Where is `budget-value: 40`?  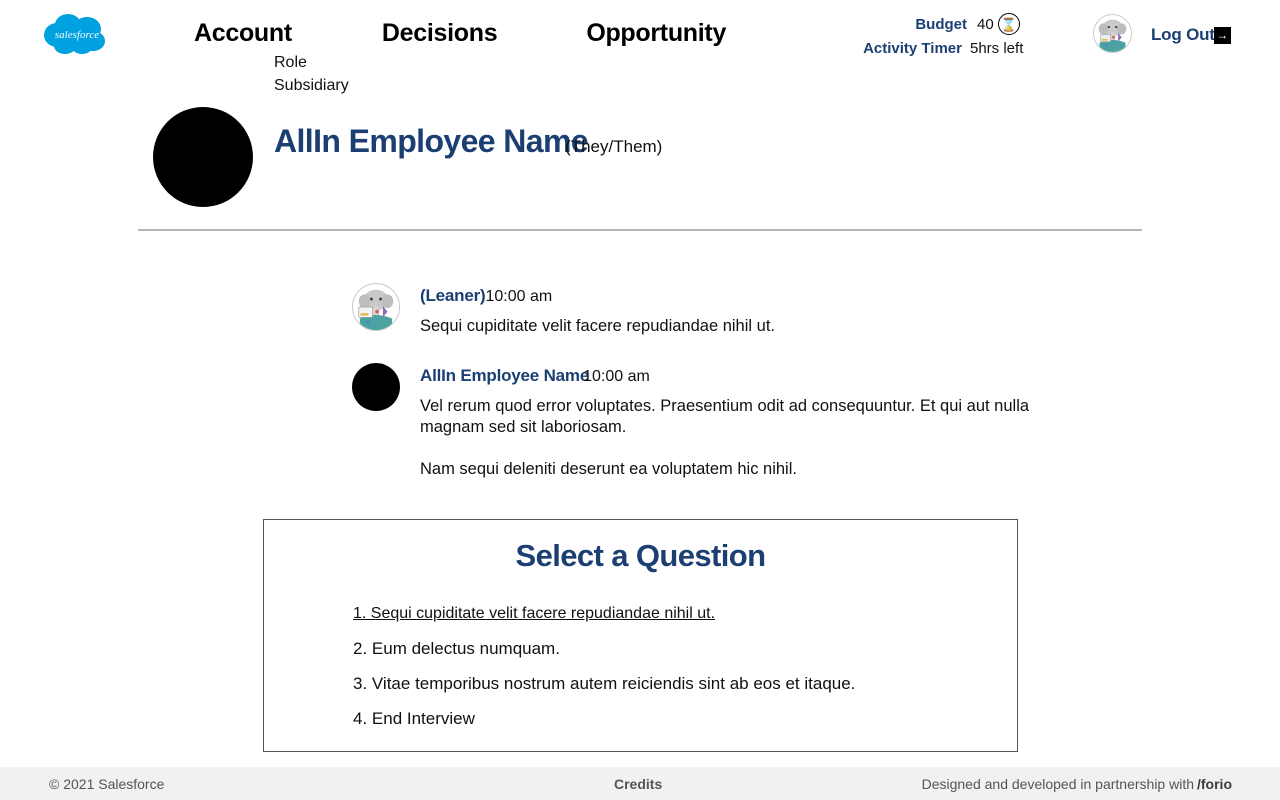
budget-value: 40 is located at coordinates (985, 24).